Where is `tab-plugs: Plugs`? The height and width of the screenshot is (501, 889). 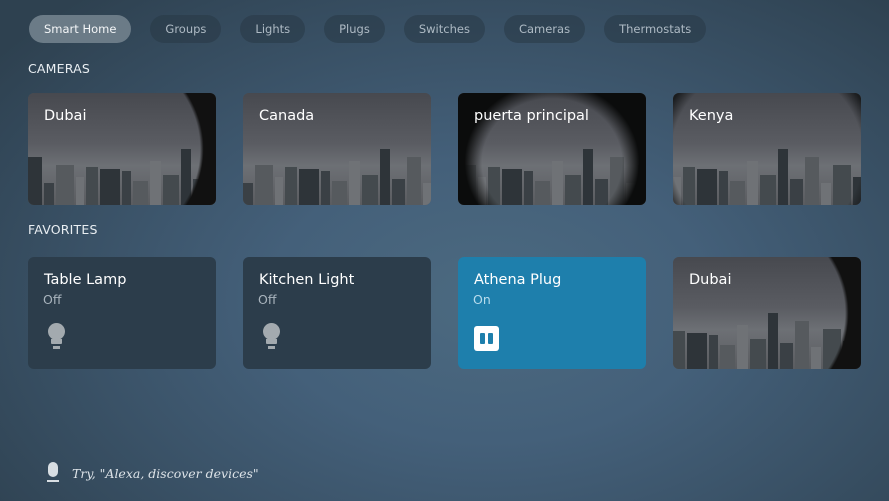
tab-plugs: Plugs is located at coordinates (354, 29).